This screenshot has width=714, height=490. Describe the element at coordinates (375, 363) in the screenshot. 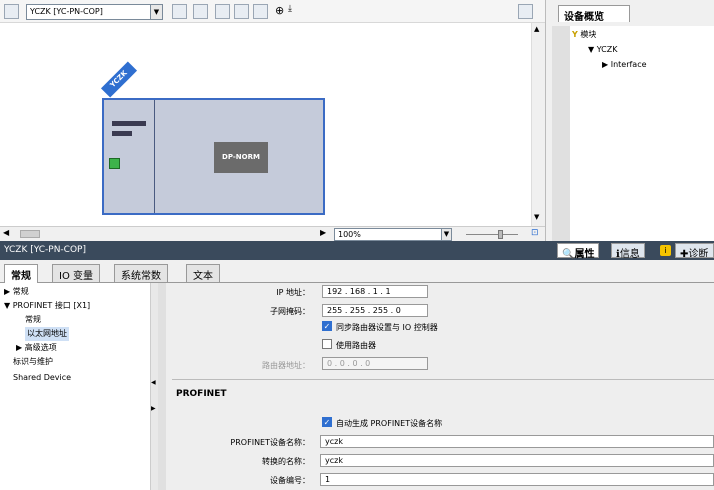

I see `router-address-field: 0 . 0 . 0 . 0` at that location.